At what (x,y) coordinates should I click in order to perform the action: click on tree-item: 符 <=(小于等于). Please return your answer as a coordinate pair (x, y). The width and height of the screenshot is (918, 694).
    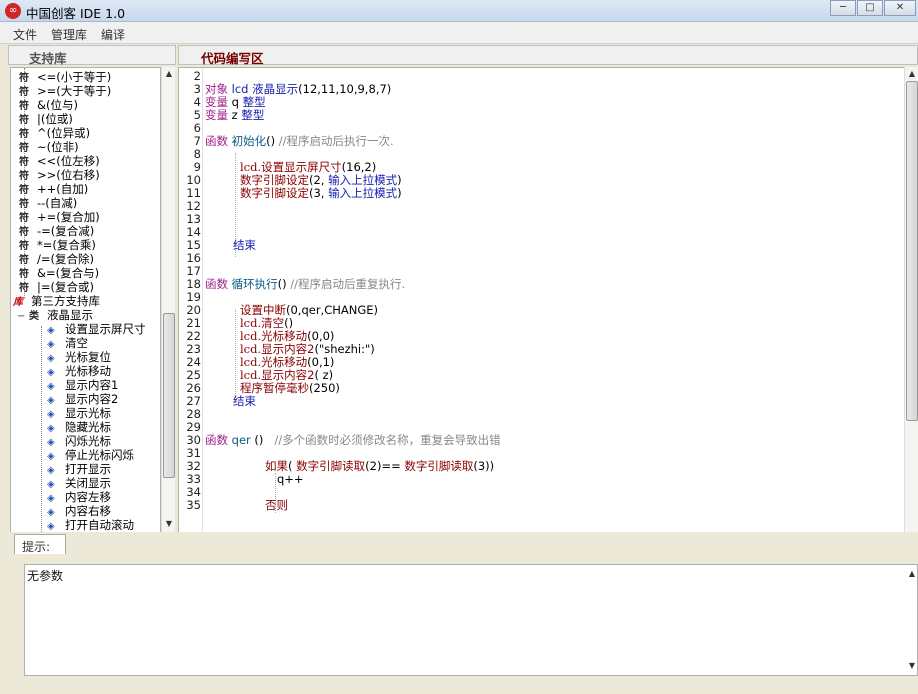
    Looking at the image, I should click on (65, 77).